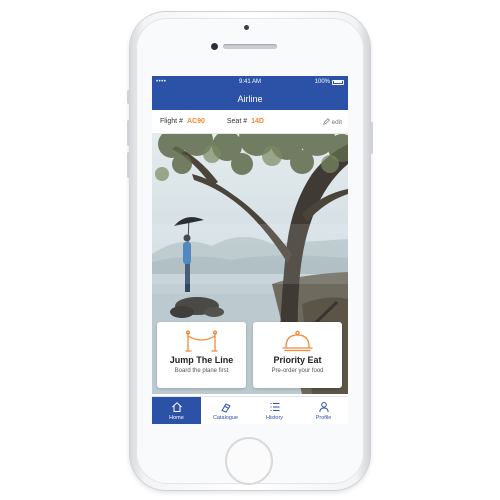 This screenshot has height=500, width=500. Describe the element at coordinates (201, 360) in the screenshot. I see `card-title: Jump The Line` at that location.